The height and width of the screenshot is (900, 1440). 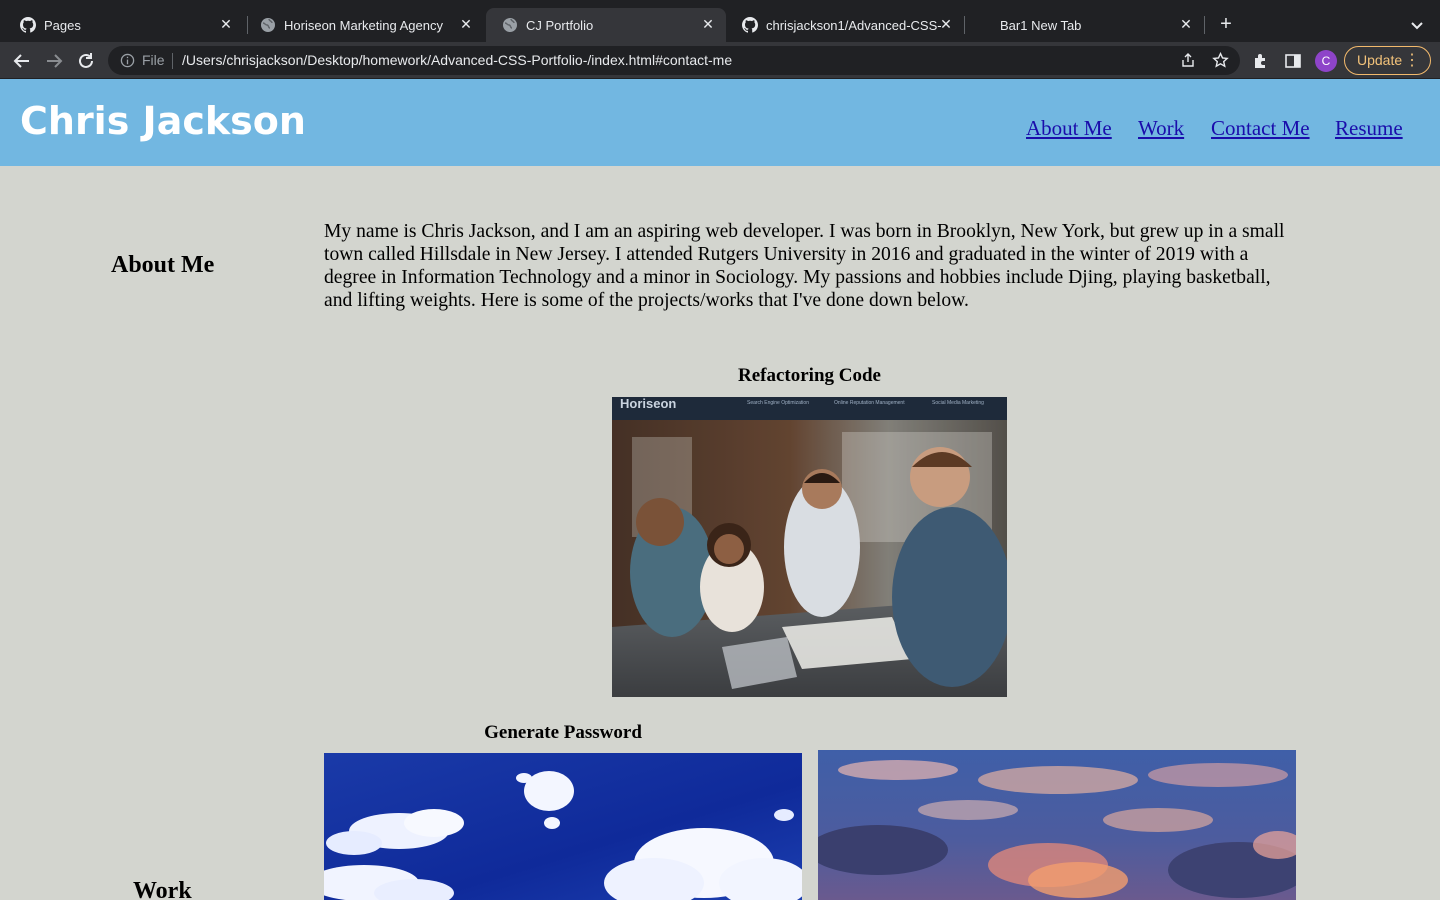 What do you see at coordinates (854, 25) in the screenshot?
I see `tab-label: chrisjackson1/Advanced-CSS-` at bounding box center [854, 25].